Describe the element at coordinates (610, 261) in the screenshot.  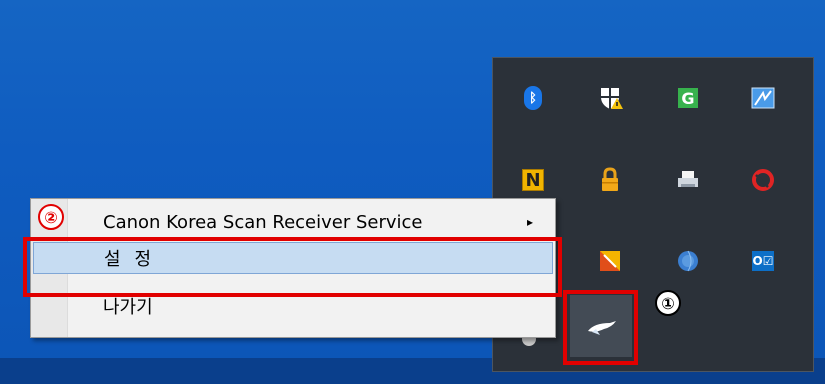
I see `yellow-app-icon` at that location.